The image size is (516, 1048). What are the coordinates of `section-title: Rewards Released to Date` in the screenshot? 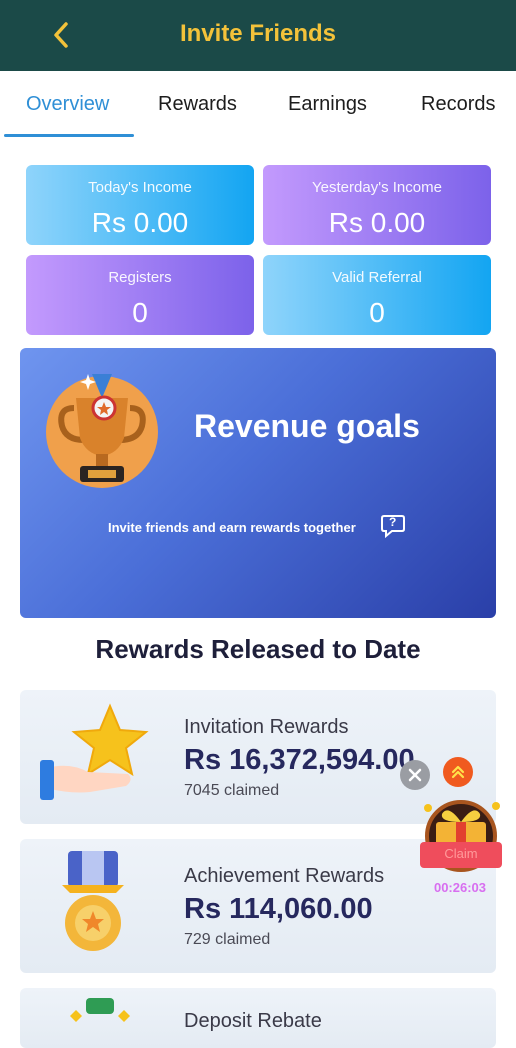 It's located at (258, 649).